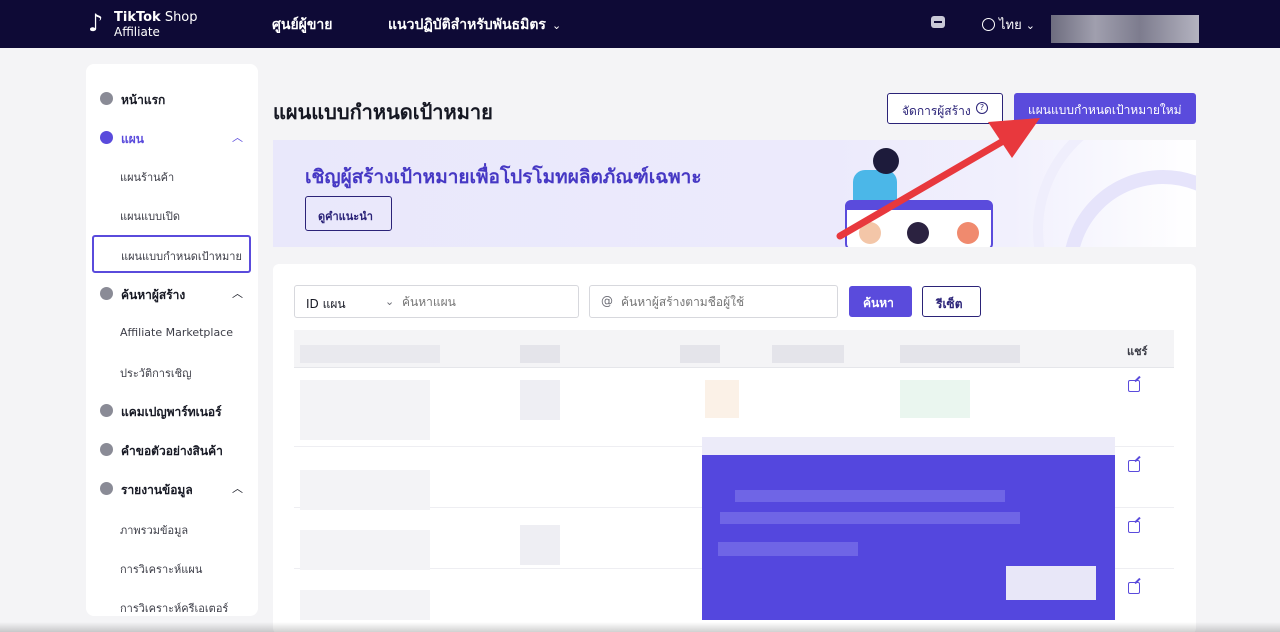 This screenshot has width=1280, height=632. I want to click on sidebar-item-partner-campaign: แคมเปญพาร์ทเนอร์, so click(172, 411).